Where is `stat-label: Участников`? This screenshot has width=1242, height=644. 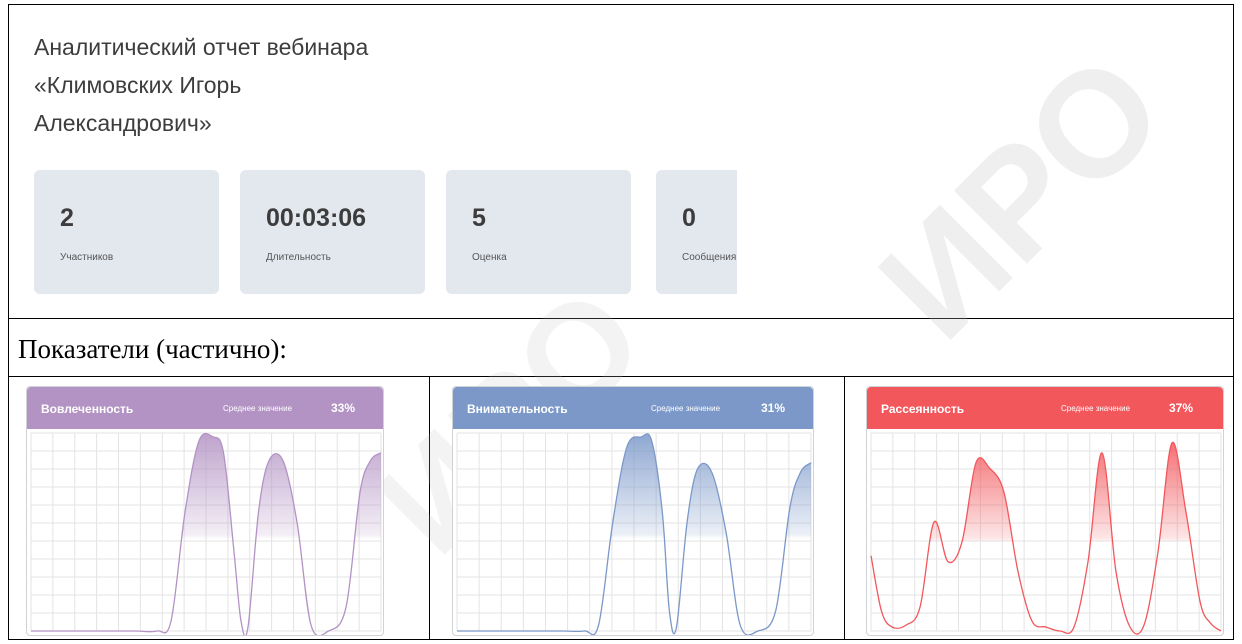
stat-label: Участников is located at coordinates (87, 257).